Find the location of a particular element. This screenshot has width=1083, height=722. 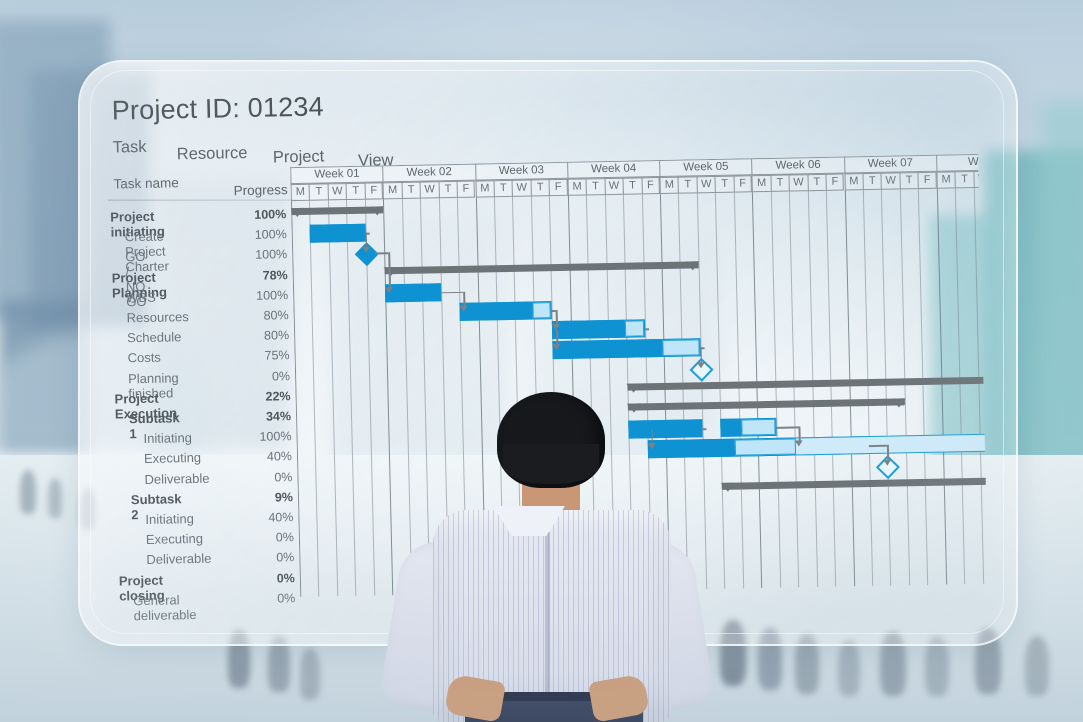

menu-item-resource: Resource is located at coordinates (212, 154).